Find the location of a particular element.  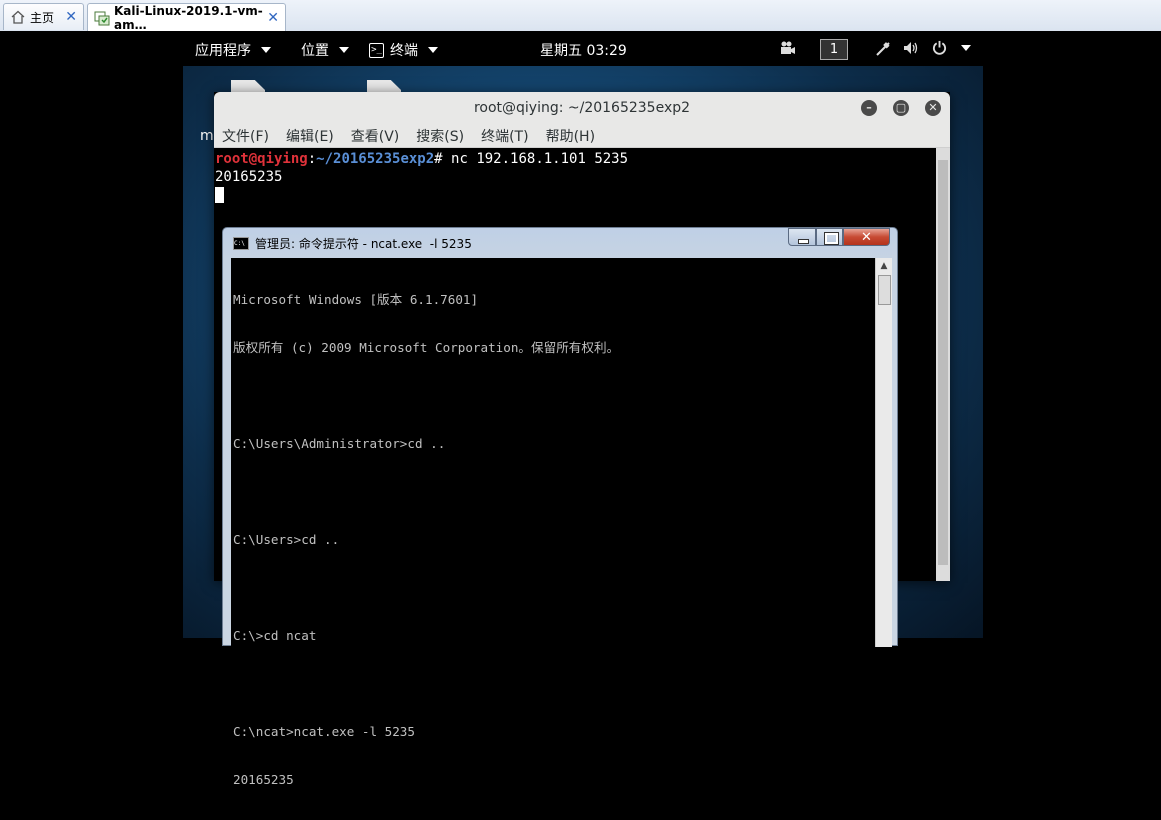

maximize-button is located at coordinates (829, 237).